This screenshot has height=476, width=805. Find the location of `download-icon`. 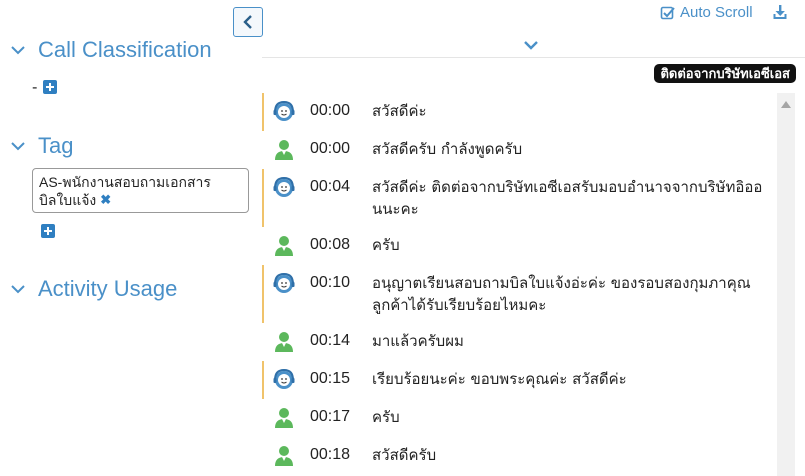

download-icon is located at coordinates (780, 12).